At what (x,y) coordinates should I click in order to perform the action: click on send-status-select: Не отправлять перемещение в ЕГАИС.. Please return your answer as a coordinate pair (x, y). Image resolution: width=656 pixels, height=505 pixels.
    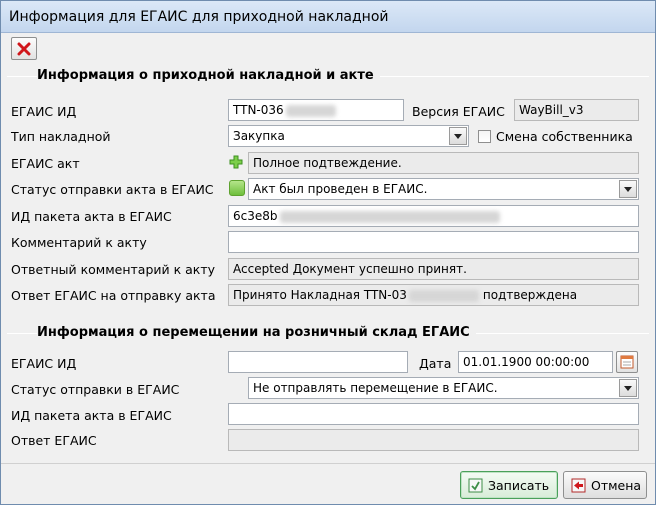
    Looking at the image, I should click on (443, 388).